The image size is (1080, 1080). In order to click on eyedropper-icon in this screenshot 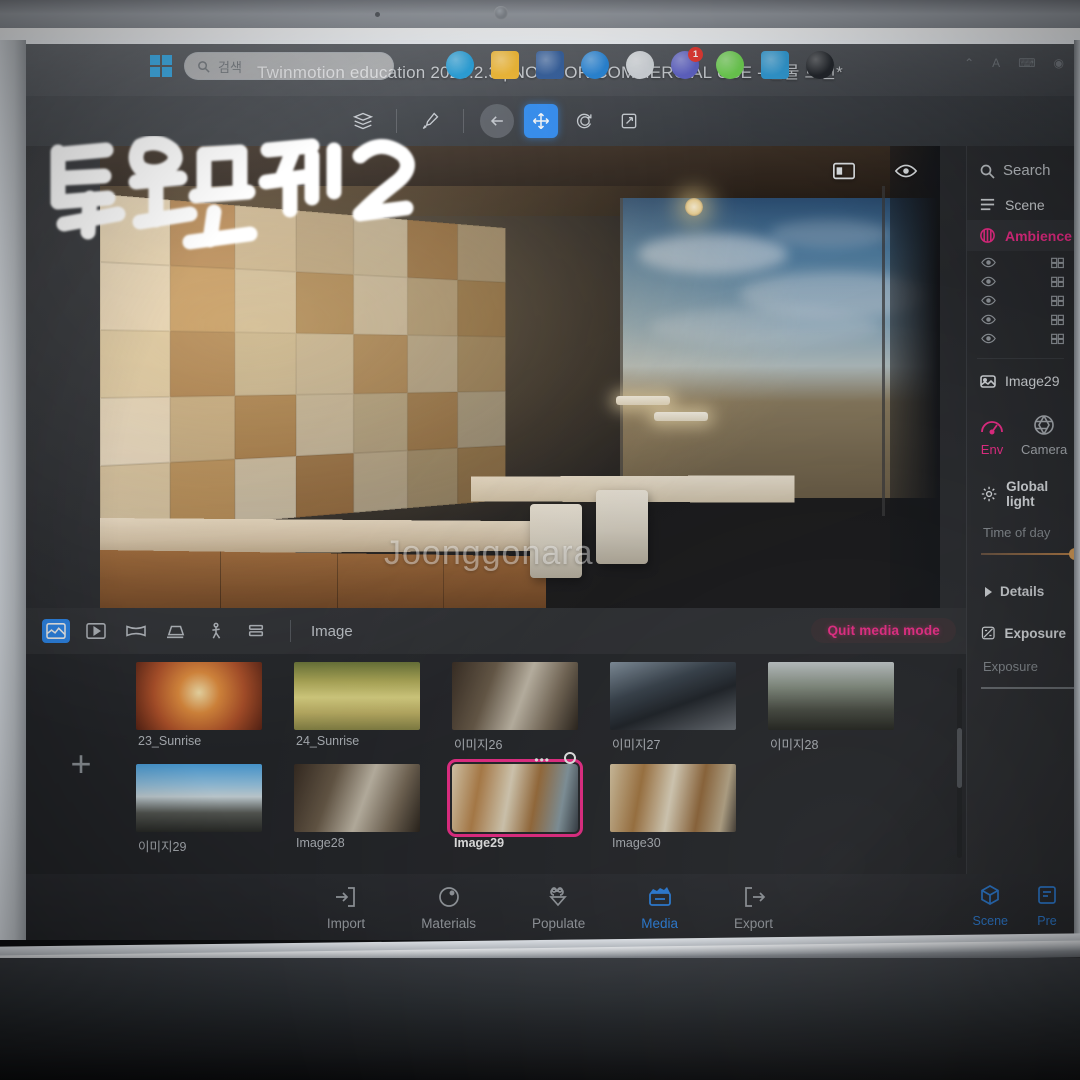, I will do `click(430, 121)`.